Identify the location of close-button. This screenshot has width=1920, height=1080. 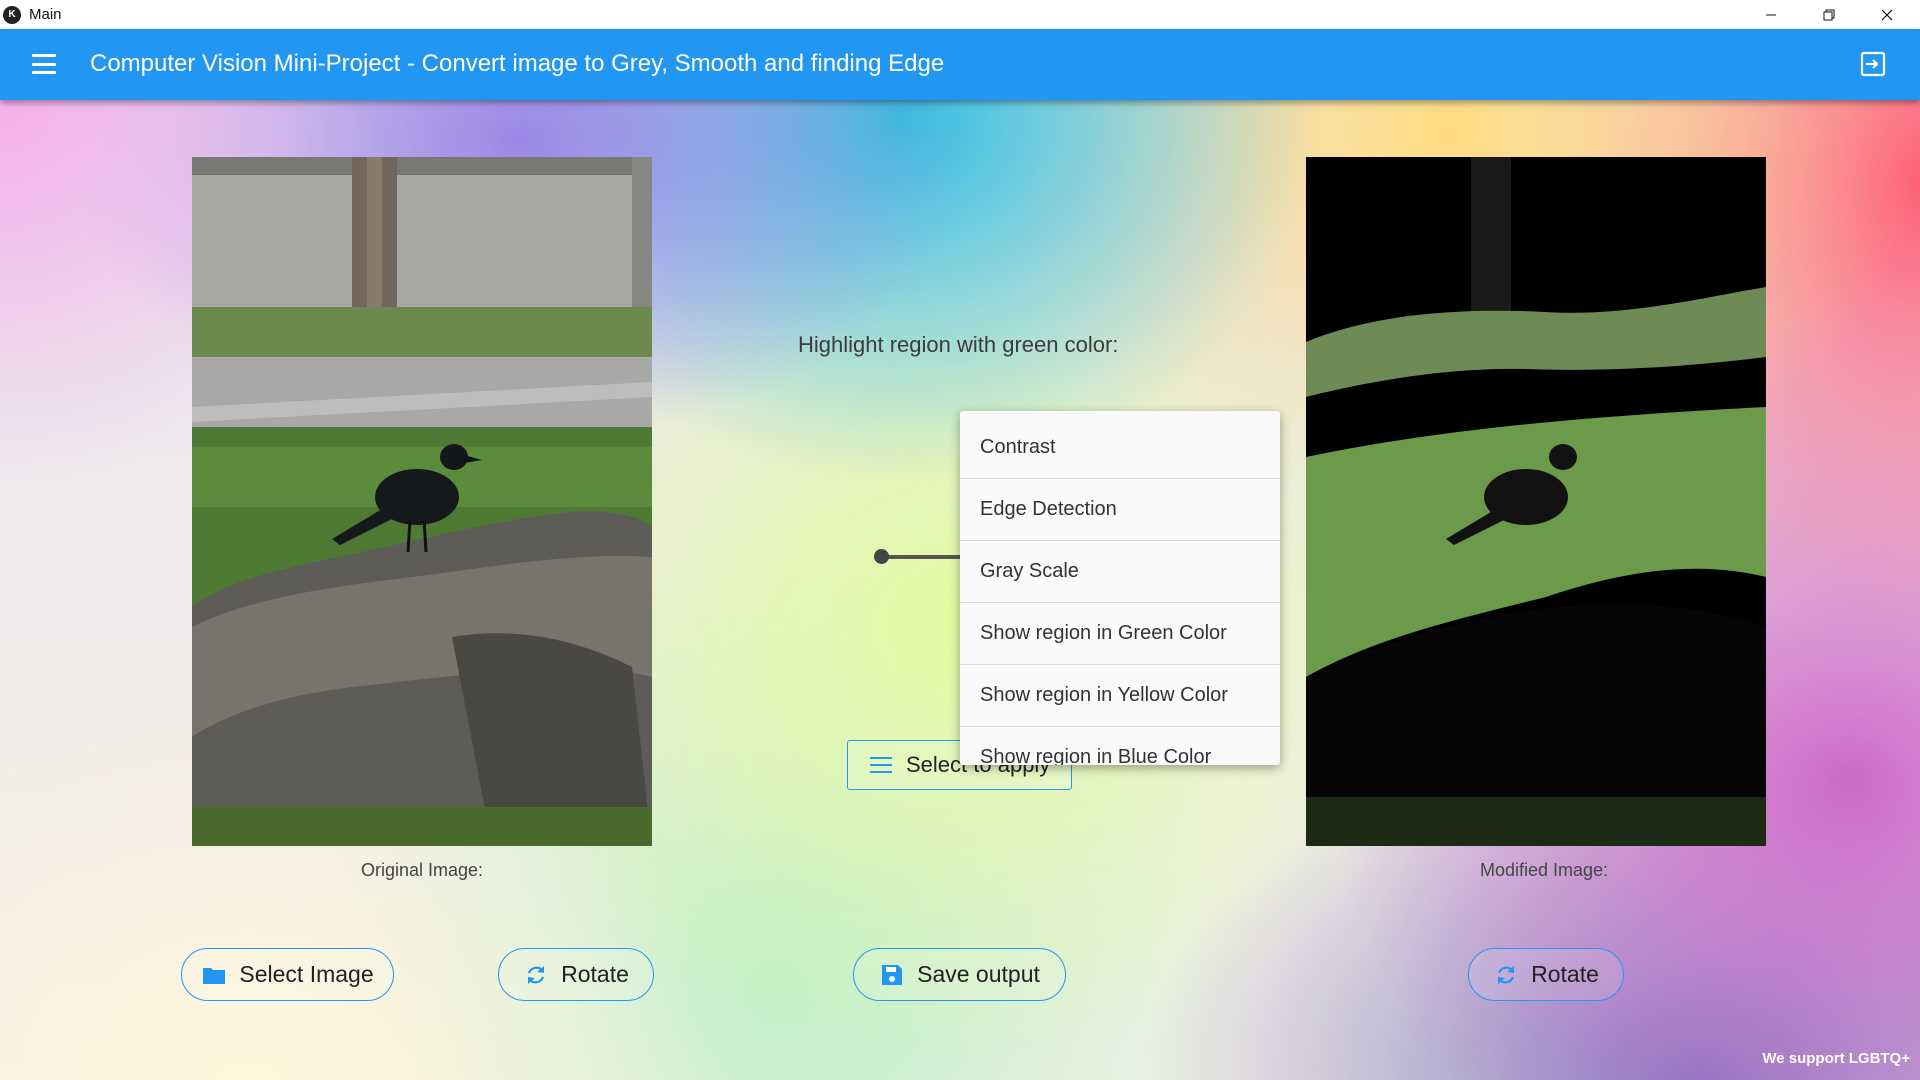
(1887, 14).